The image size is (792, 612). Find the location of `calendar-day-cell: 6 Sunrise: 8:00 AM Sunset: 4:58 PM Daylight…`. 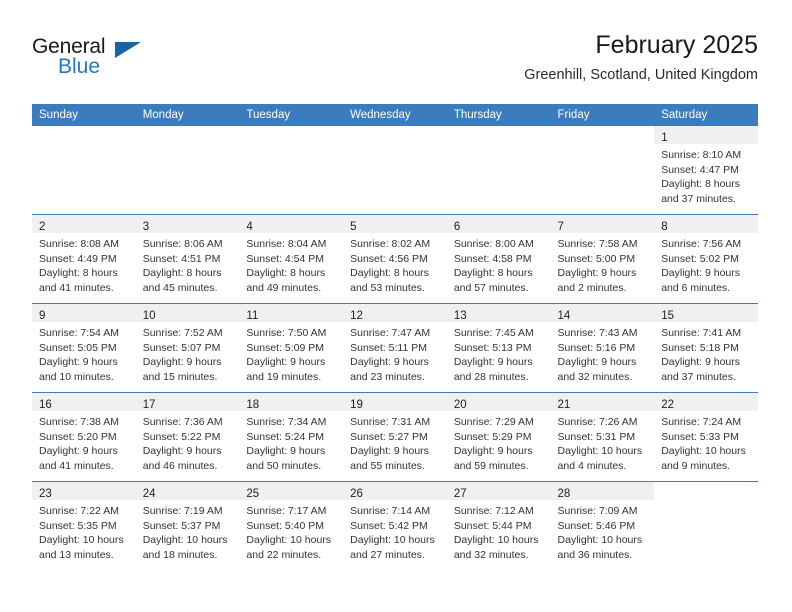

calendar-day-cell: 6 Sunrise: 8:00 AM Sunset: 4:58 PM Daylight… is located at coordinates (498, 259).